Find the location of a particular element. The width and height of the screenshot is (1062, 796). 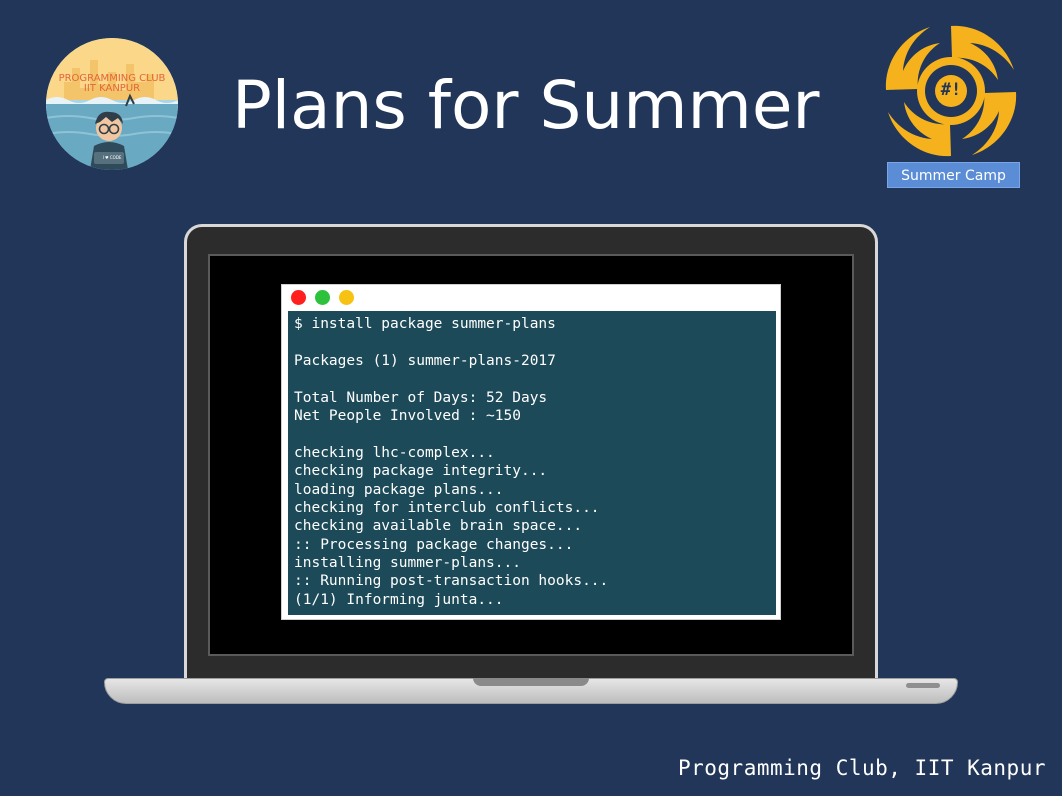

terminal-line: Net People Involved : ~150 is located at coordinates (407, 415).